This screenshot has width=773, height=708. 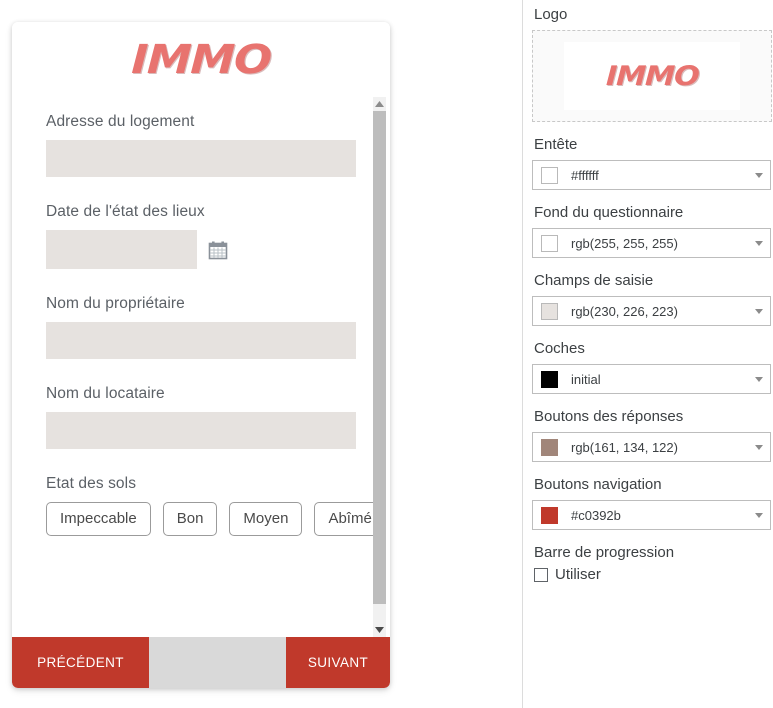 I want to click on owner-name-input, so click(x=201, y=340).